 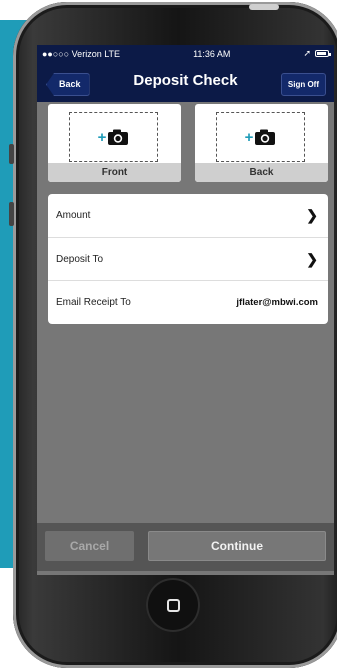 What do you see at coordinates (212, 53) in the screenshot?
I see `clock: 11:36 AM` at bounding box center [212, 53].